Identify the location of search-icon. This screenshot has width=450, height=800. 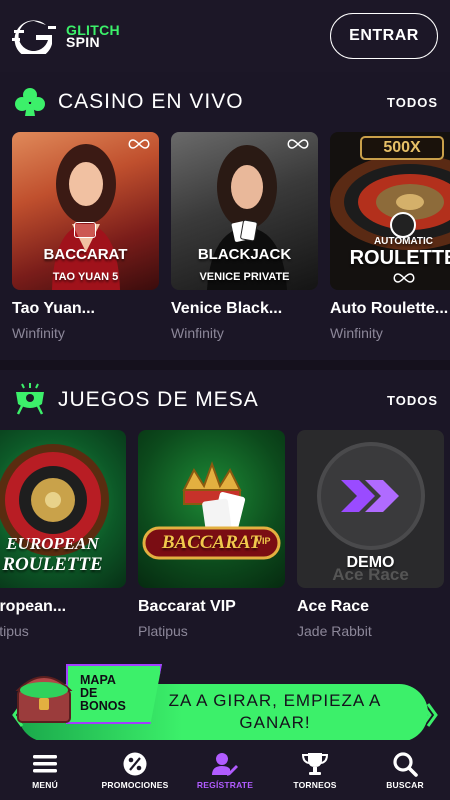
(405, 764).